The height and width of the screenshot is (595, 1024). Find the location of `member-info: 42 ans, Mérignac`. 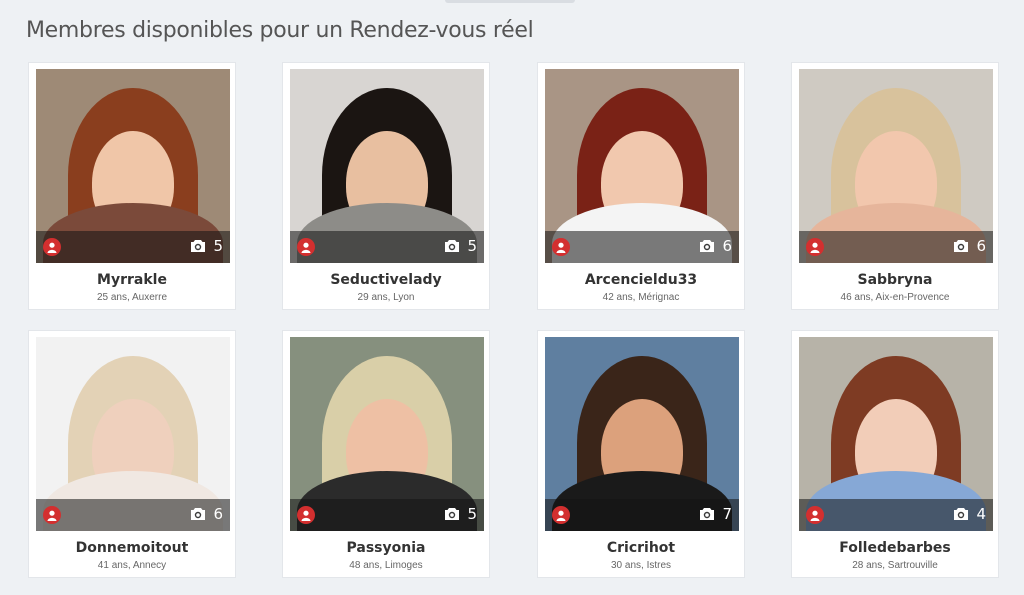

member-info: 42 ans, Mérignac is located at coordinates (641, 297).